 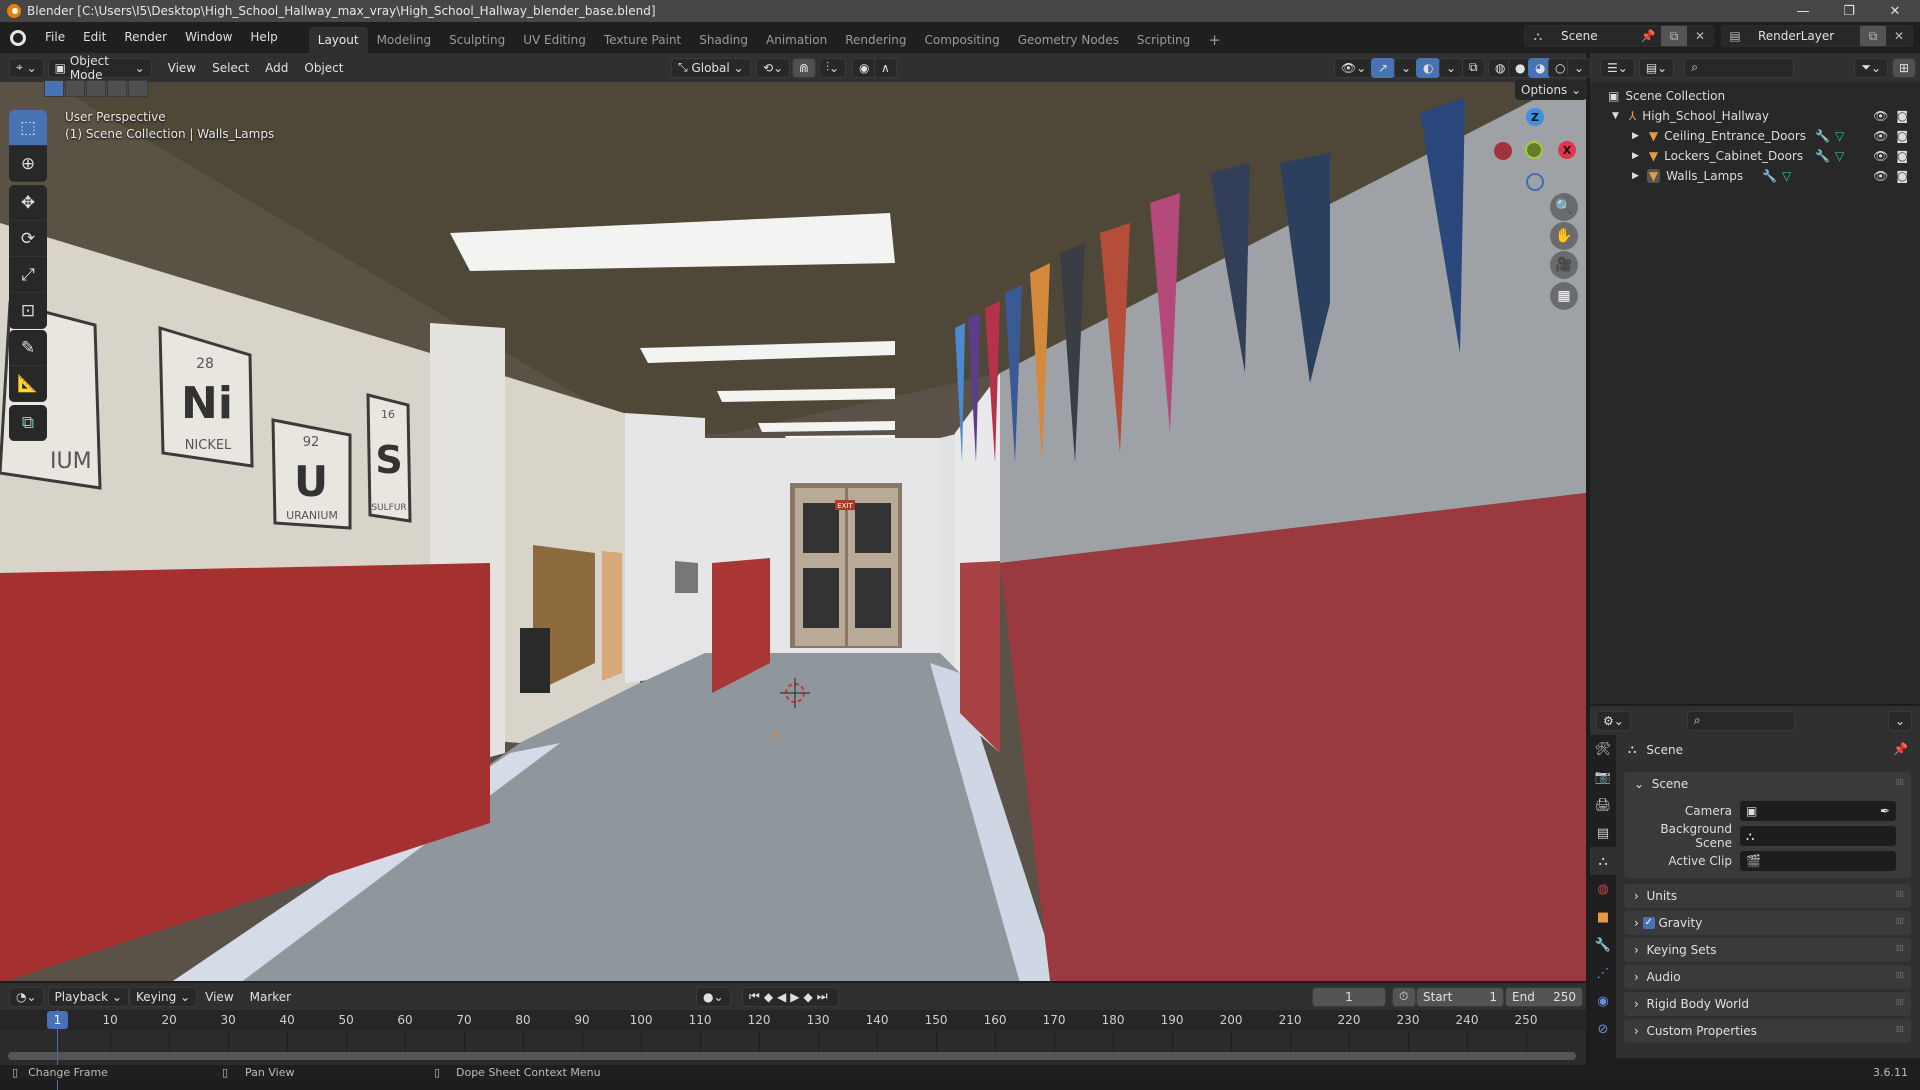 I want to click on menu-add: Add, so click(x=276, y=68).